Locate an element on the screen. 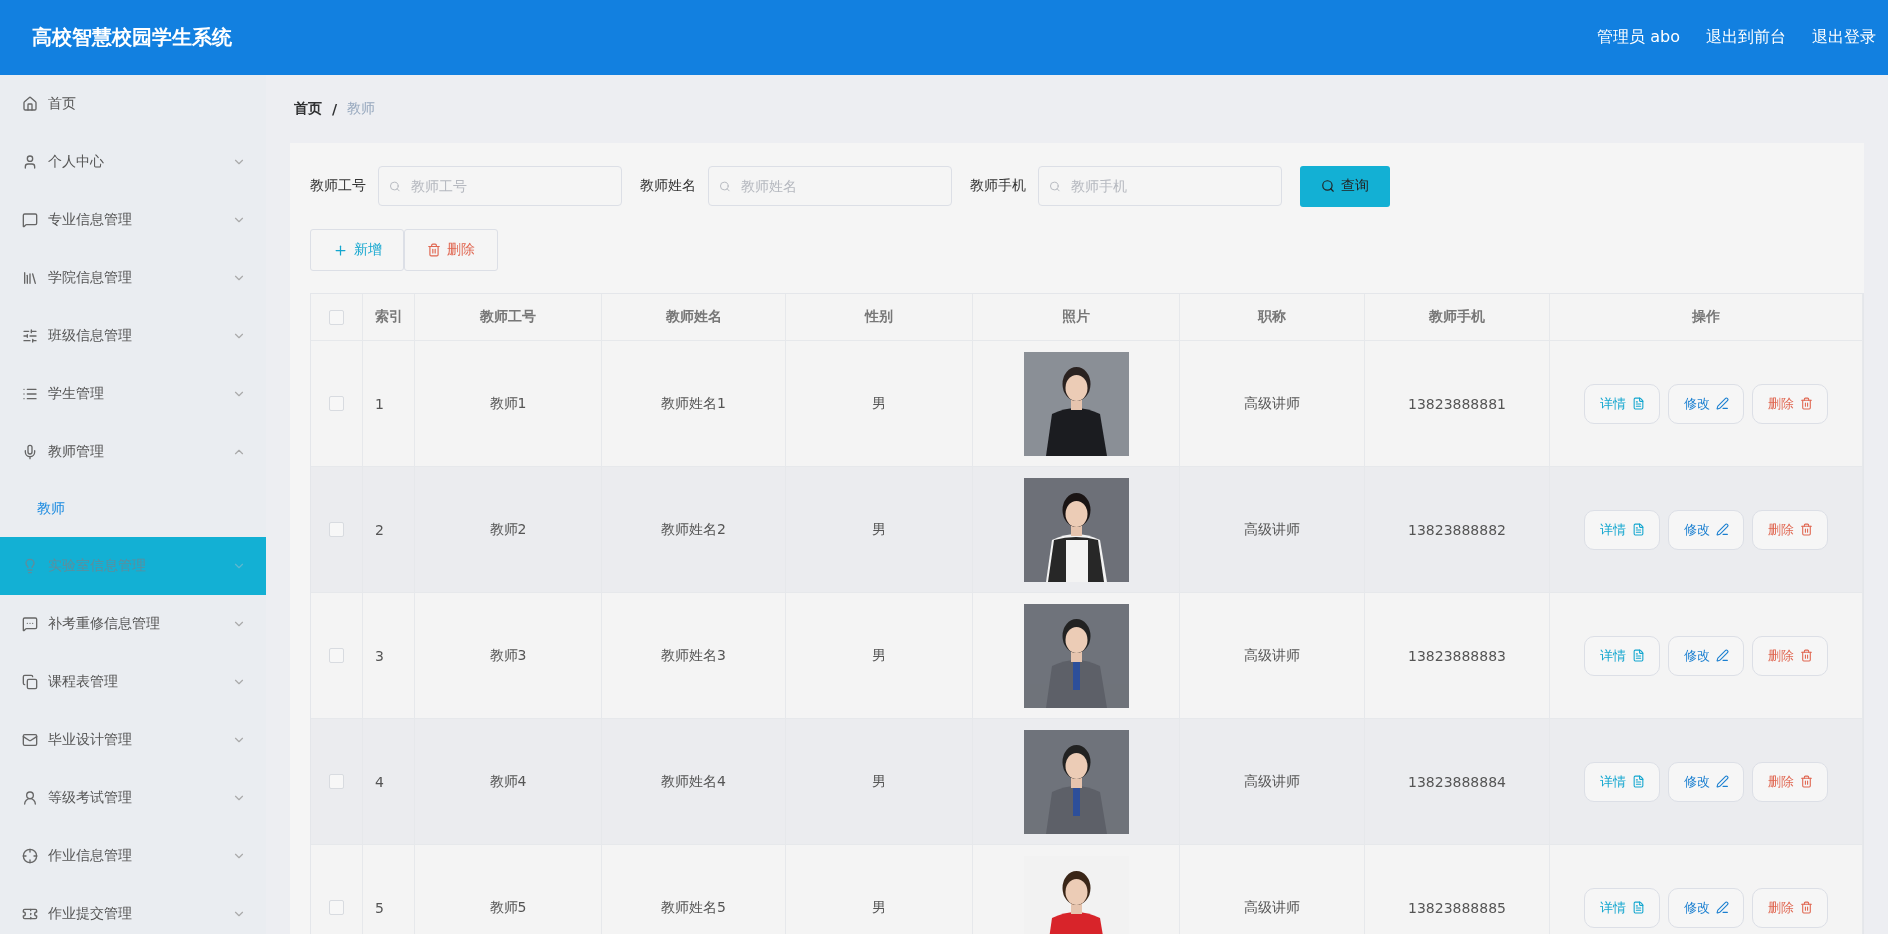 The width and height of the screenshot is (1888, 934). column-header: 职称 is located at coordinates (1272, 317).